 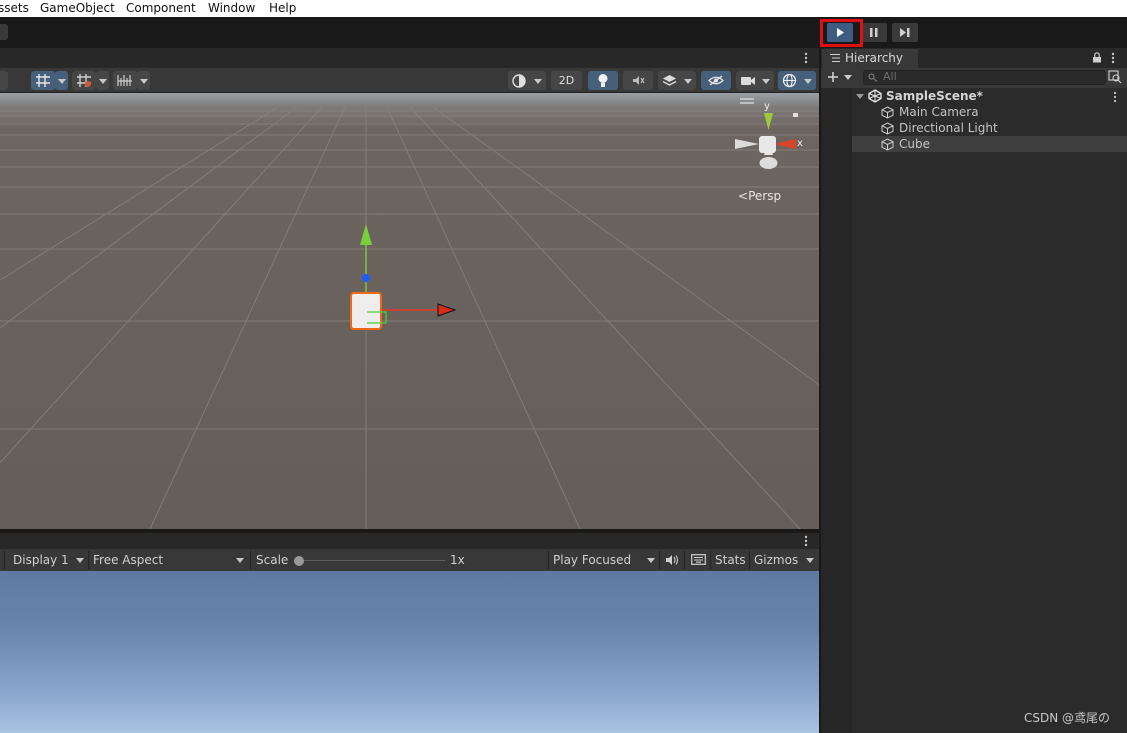 I want to click on list-icon, so click(x=835, y=58).